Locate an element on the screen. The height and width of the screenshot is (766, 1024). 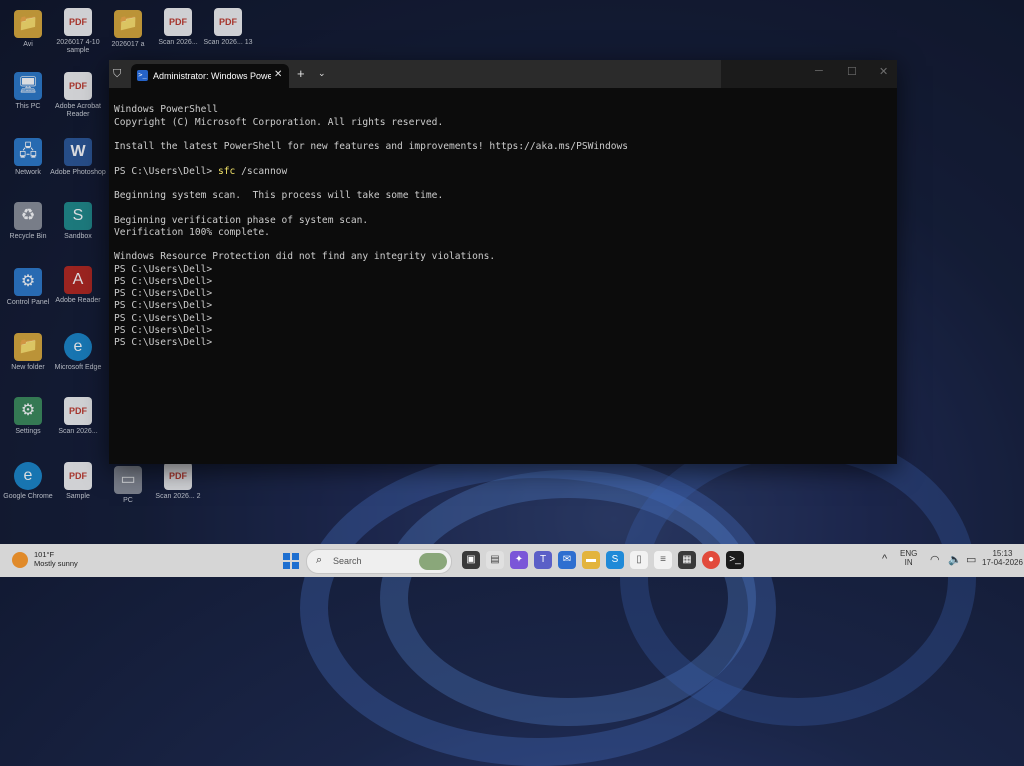
edge-icon: e is located at coordinates (78, 347).